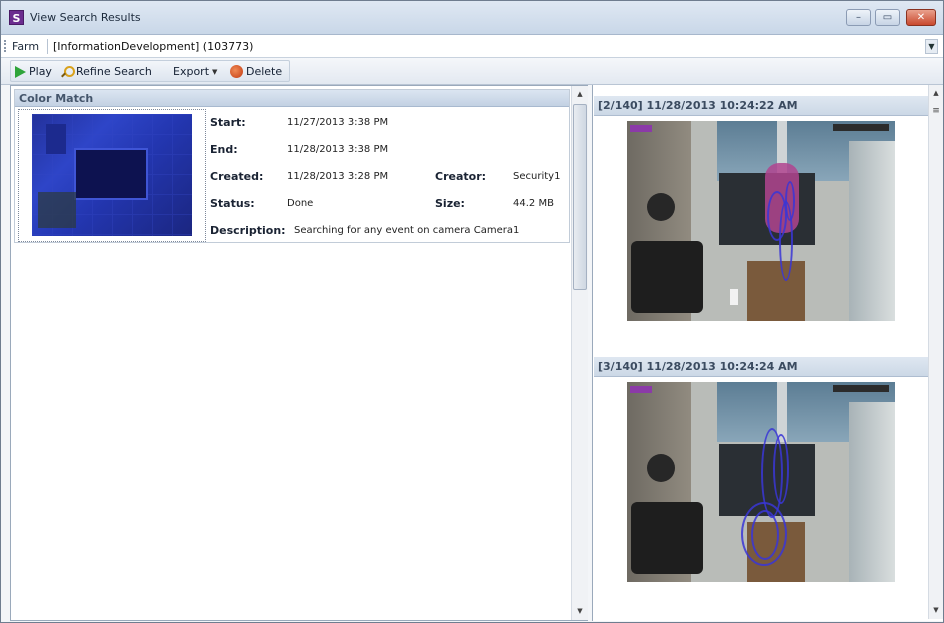  Describe the element at coordinates (224, 149) in the screenshot. I see `end-label: End:` at that location.